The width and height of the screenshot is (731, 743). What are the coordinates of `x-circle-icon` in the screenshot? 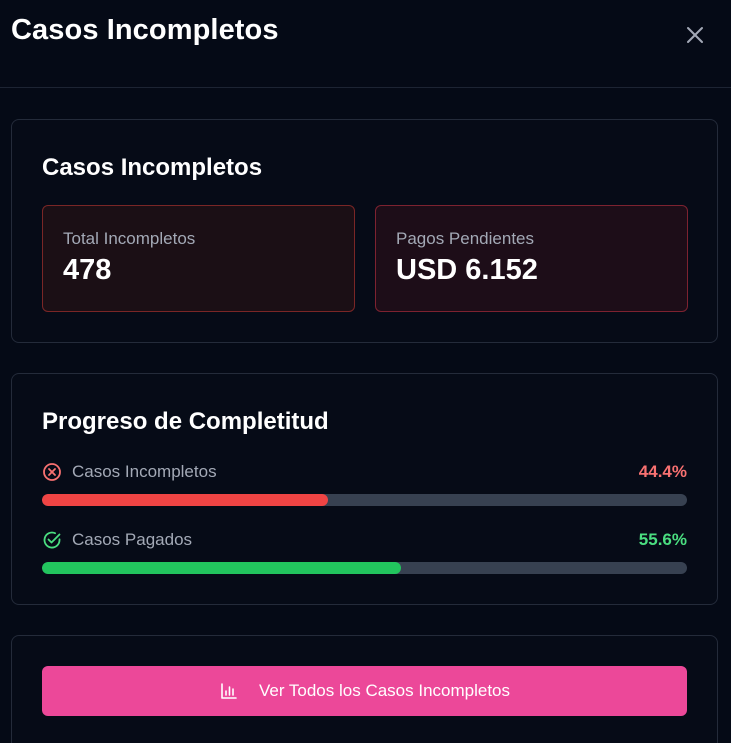 It's located at (52, 472).